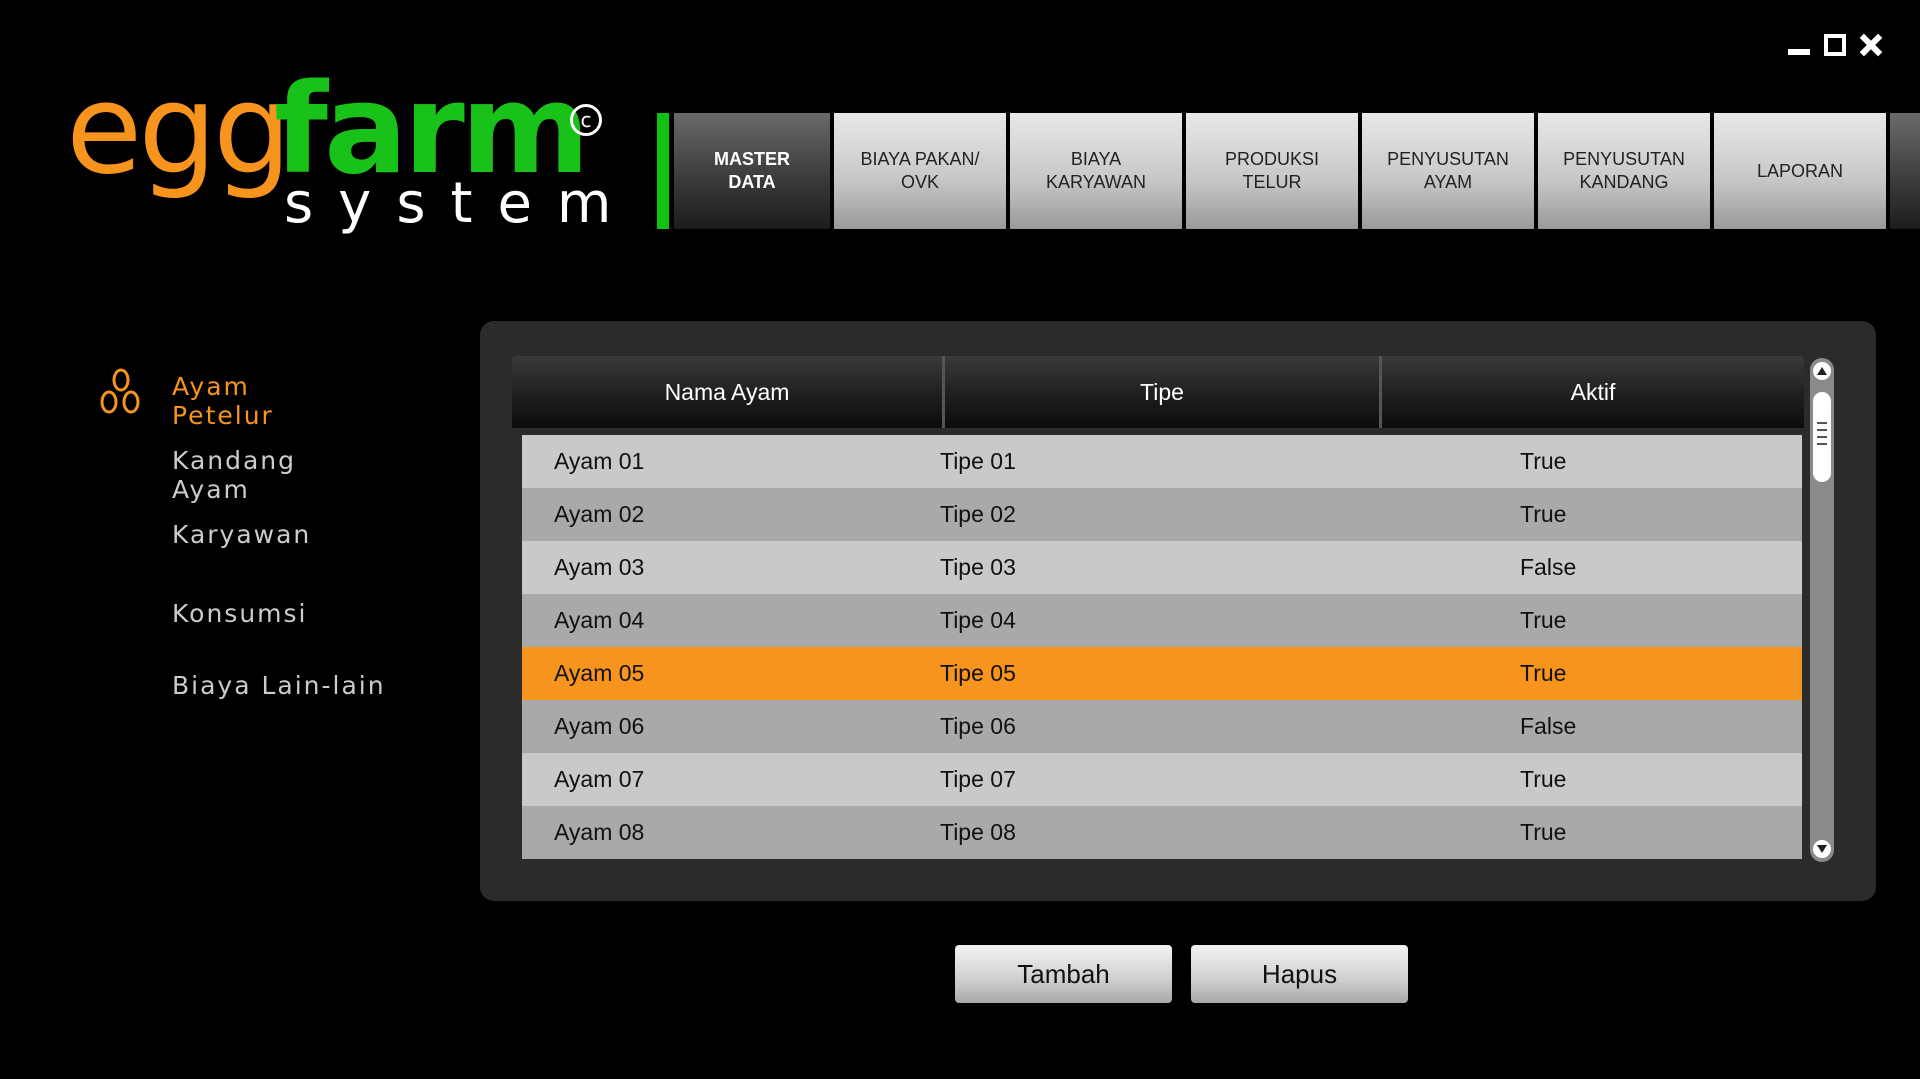 The image size is (1920, 1079). I want to click on sidebar-item-konsumsi: Konsumsi, so click(202, 614).